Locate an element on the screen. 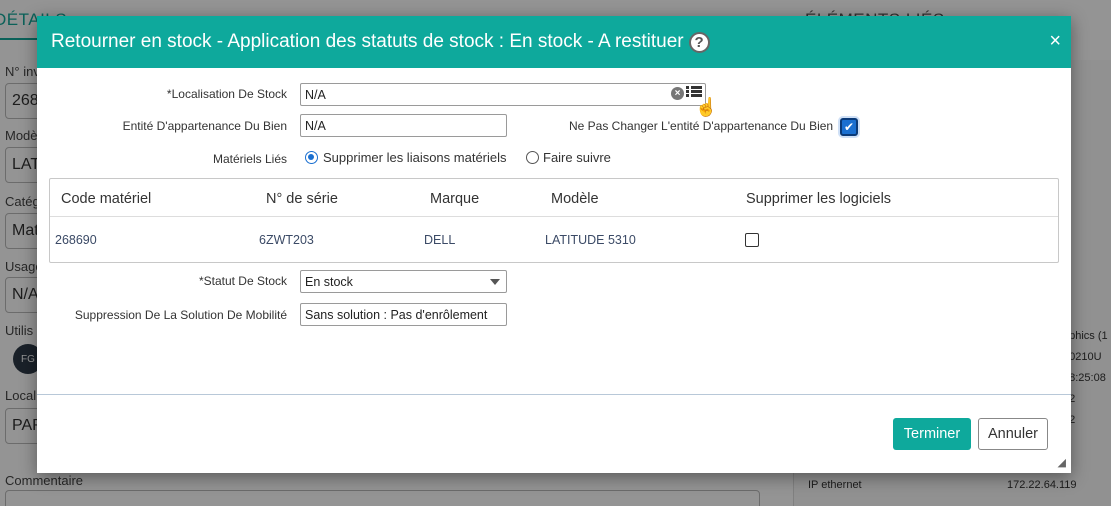 Image resolution: width=1111 pixels, height=506 pixels. localisation-label: *Localisation De Stock is located at coordinates (226, 94).